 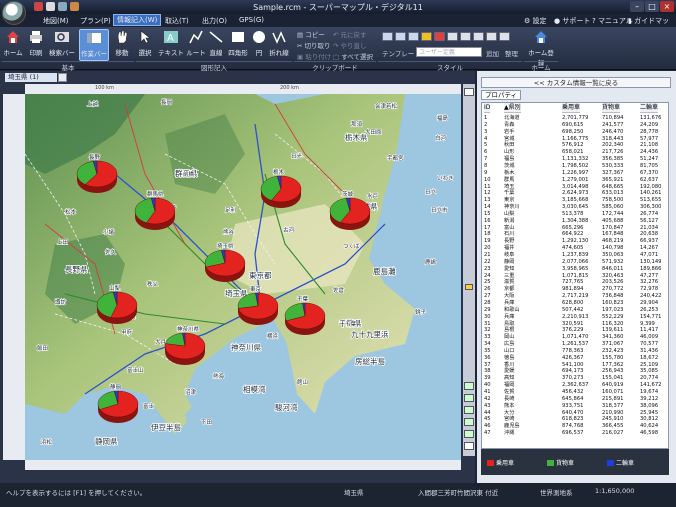 What do you see at coordinates (137, 20) in the screenshot?
I see `menu-info-entry: 情報記入(W)` at bounding box center [137, 20].